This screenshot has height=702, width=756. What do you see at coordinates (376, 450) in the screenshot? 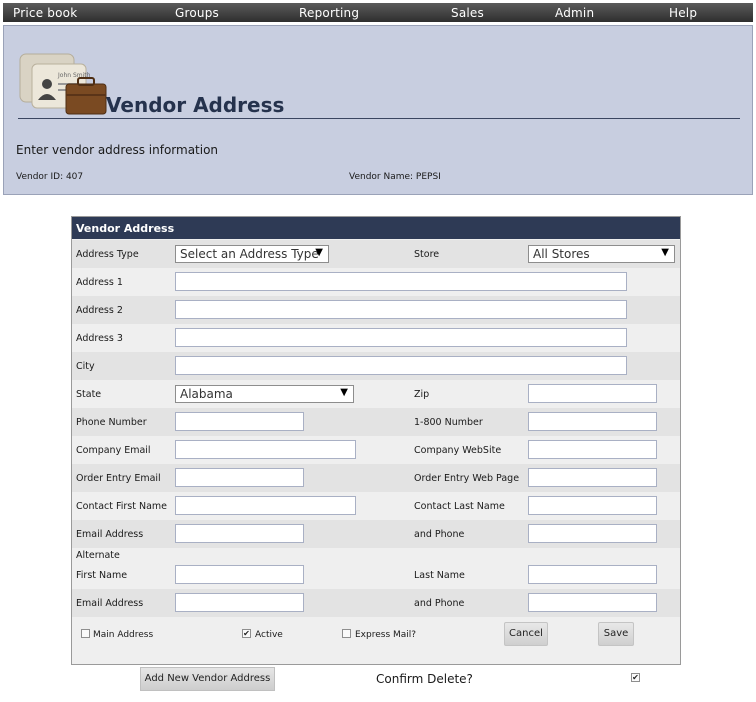
I see `row-company: Company Email Company WebSite` at bounding box center [376, 450].